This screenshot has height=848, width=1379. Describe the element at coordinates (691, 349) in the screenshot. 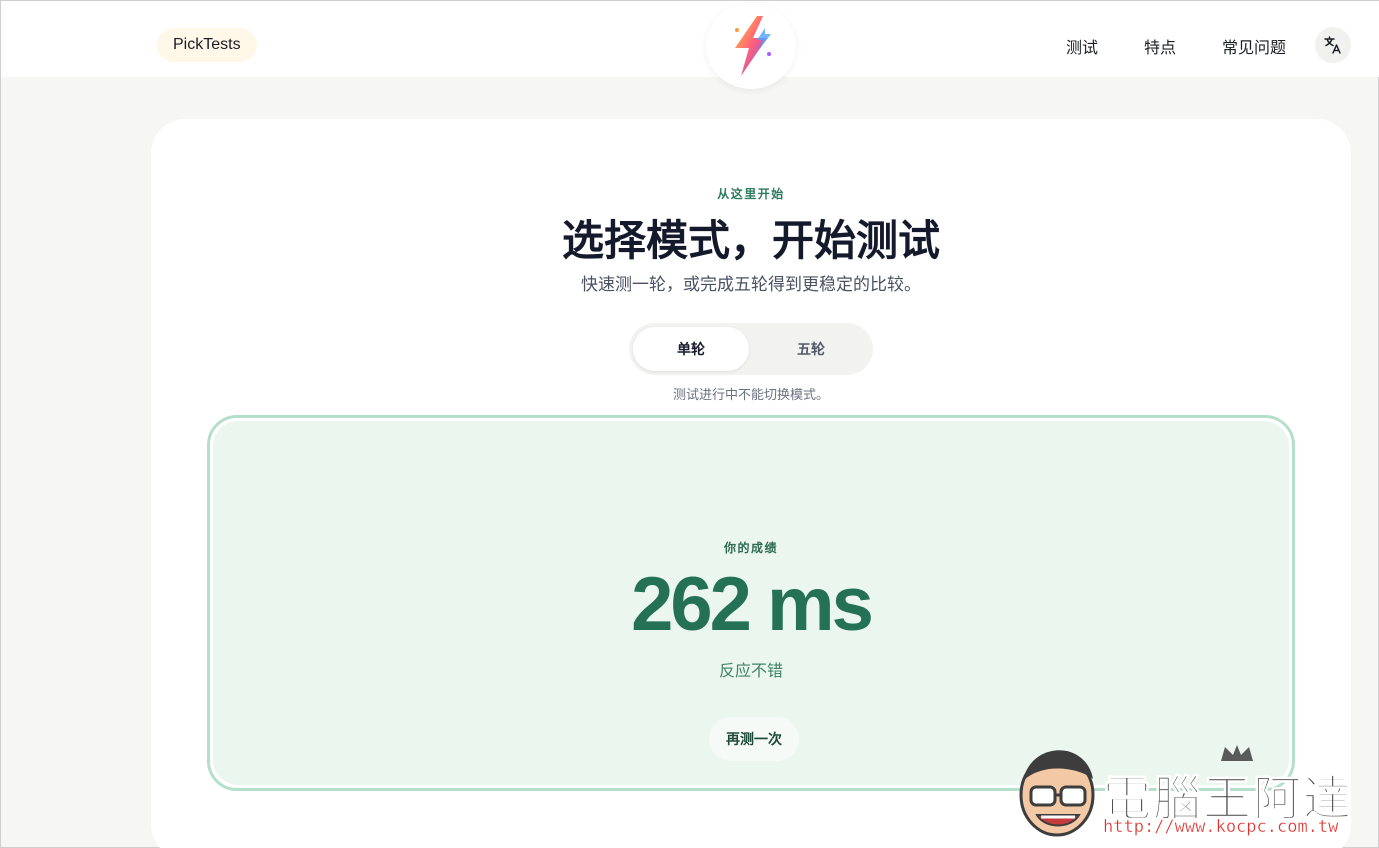

I see `mode-single-round-button: 单轮` at that location.